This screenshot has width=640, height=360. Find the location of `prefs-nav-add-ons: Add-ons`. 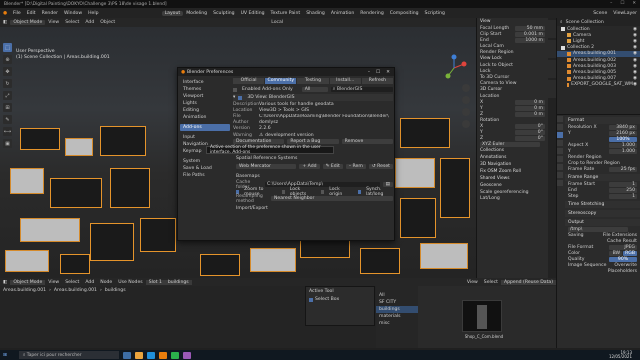

prefs-nav-add-ons: Add-ons is located at coordinates (205, 127).